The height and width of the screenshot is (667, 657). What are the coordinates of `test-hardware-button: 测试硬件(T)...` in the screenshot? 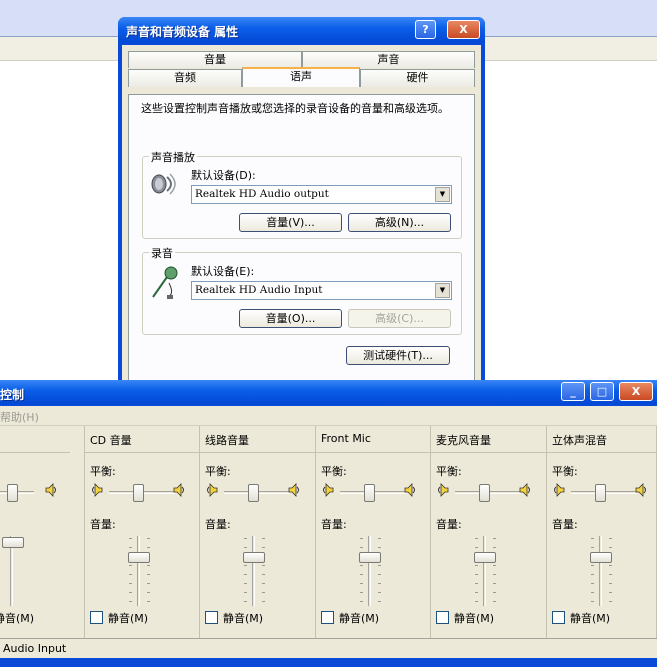 It's located at (398, 355).